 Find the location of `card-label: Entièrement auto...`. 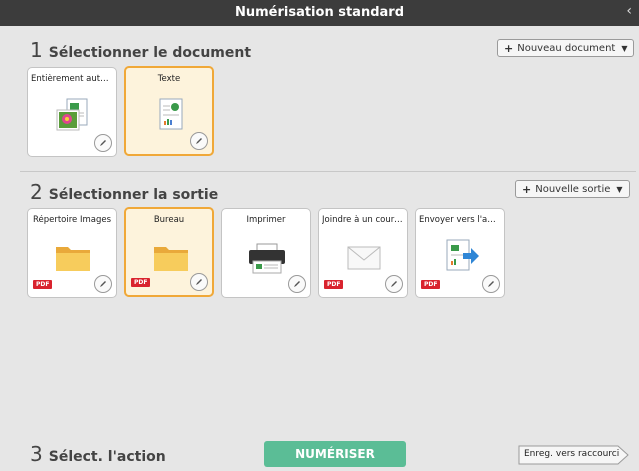

card-label: Entièrement auto... is located at coordinates (72, 79).